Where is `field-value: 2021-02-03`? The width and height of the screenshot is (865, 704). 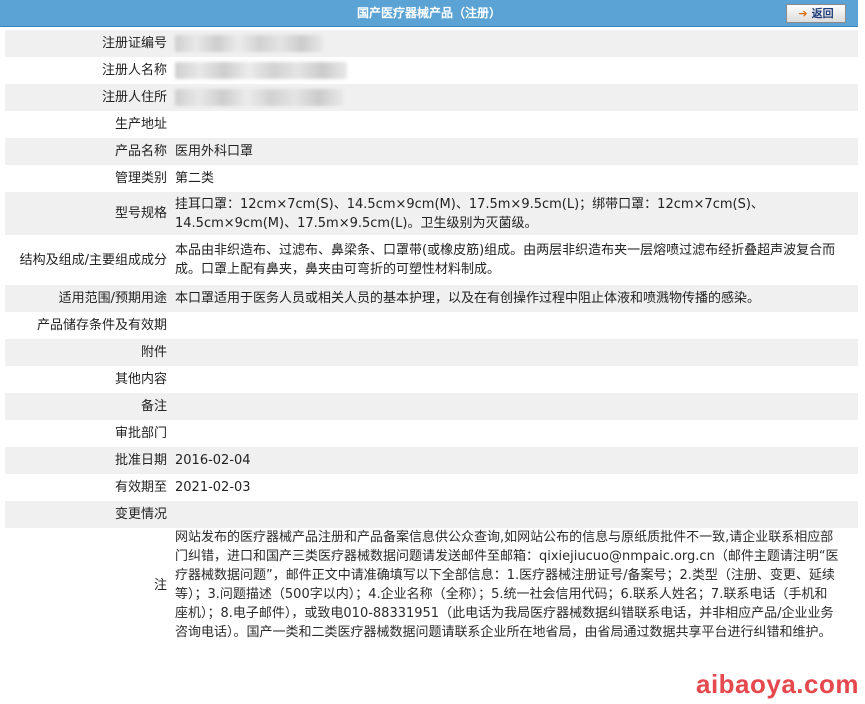
field-value: 2021-02-03 is located at coordinates (514, 487).